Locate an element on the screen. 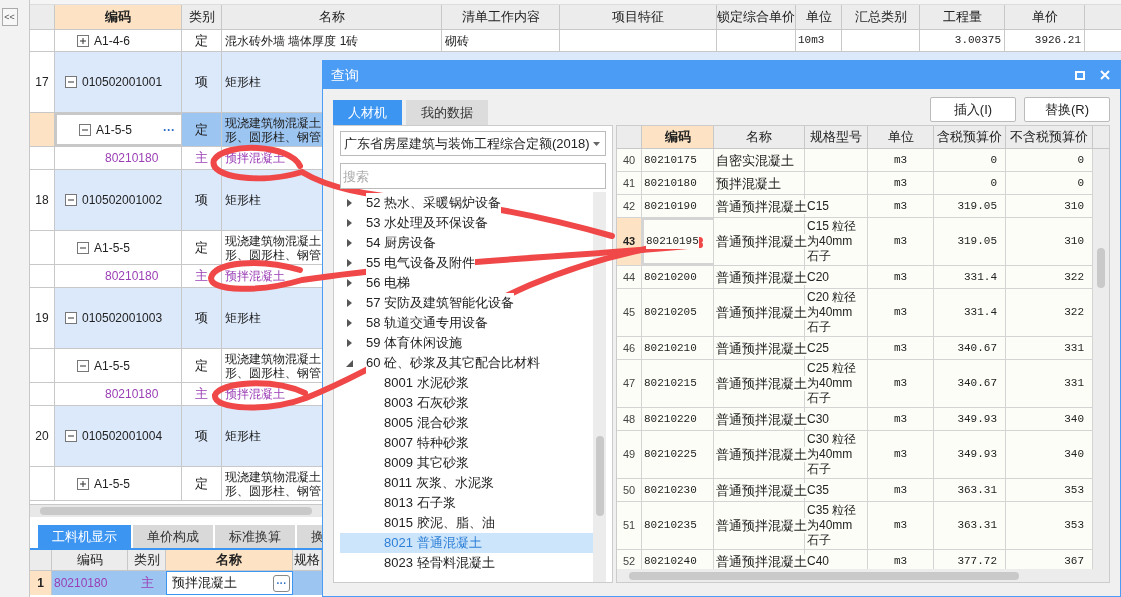 This screenshot has width=1121, height=597. code-cell: 010502001004 is located at coordinates (118, 436).